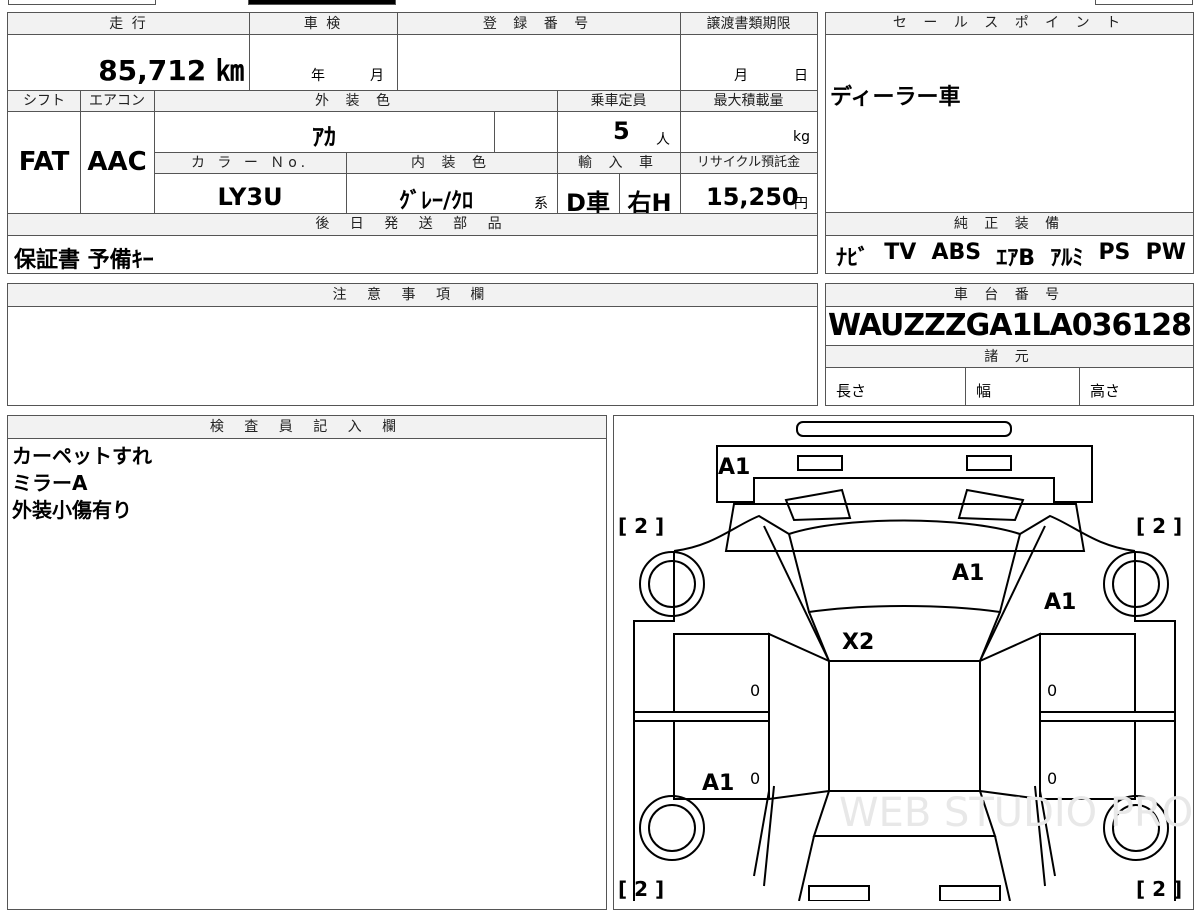 The width and height of the screenshot is (1200, 910). I want to click on sill-left, so click(701, 716).